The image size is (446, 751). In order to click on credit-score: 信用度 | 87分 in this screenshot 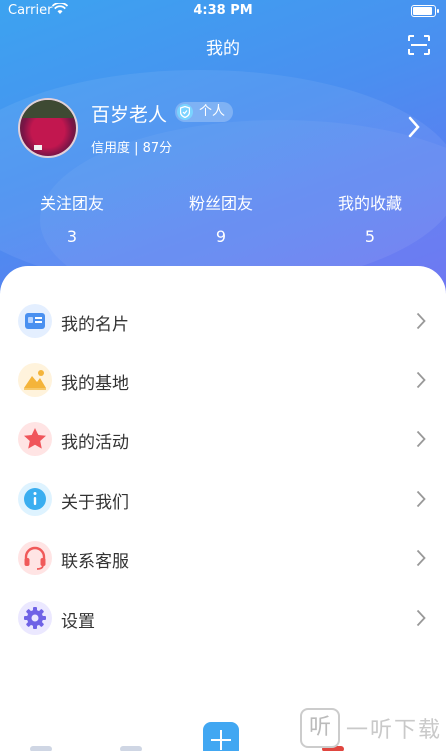, I will do `click(132, 148)`.